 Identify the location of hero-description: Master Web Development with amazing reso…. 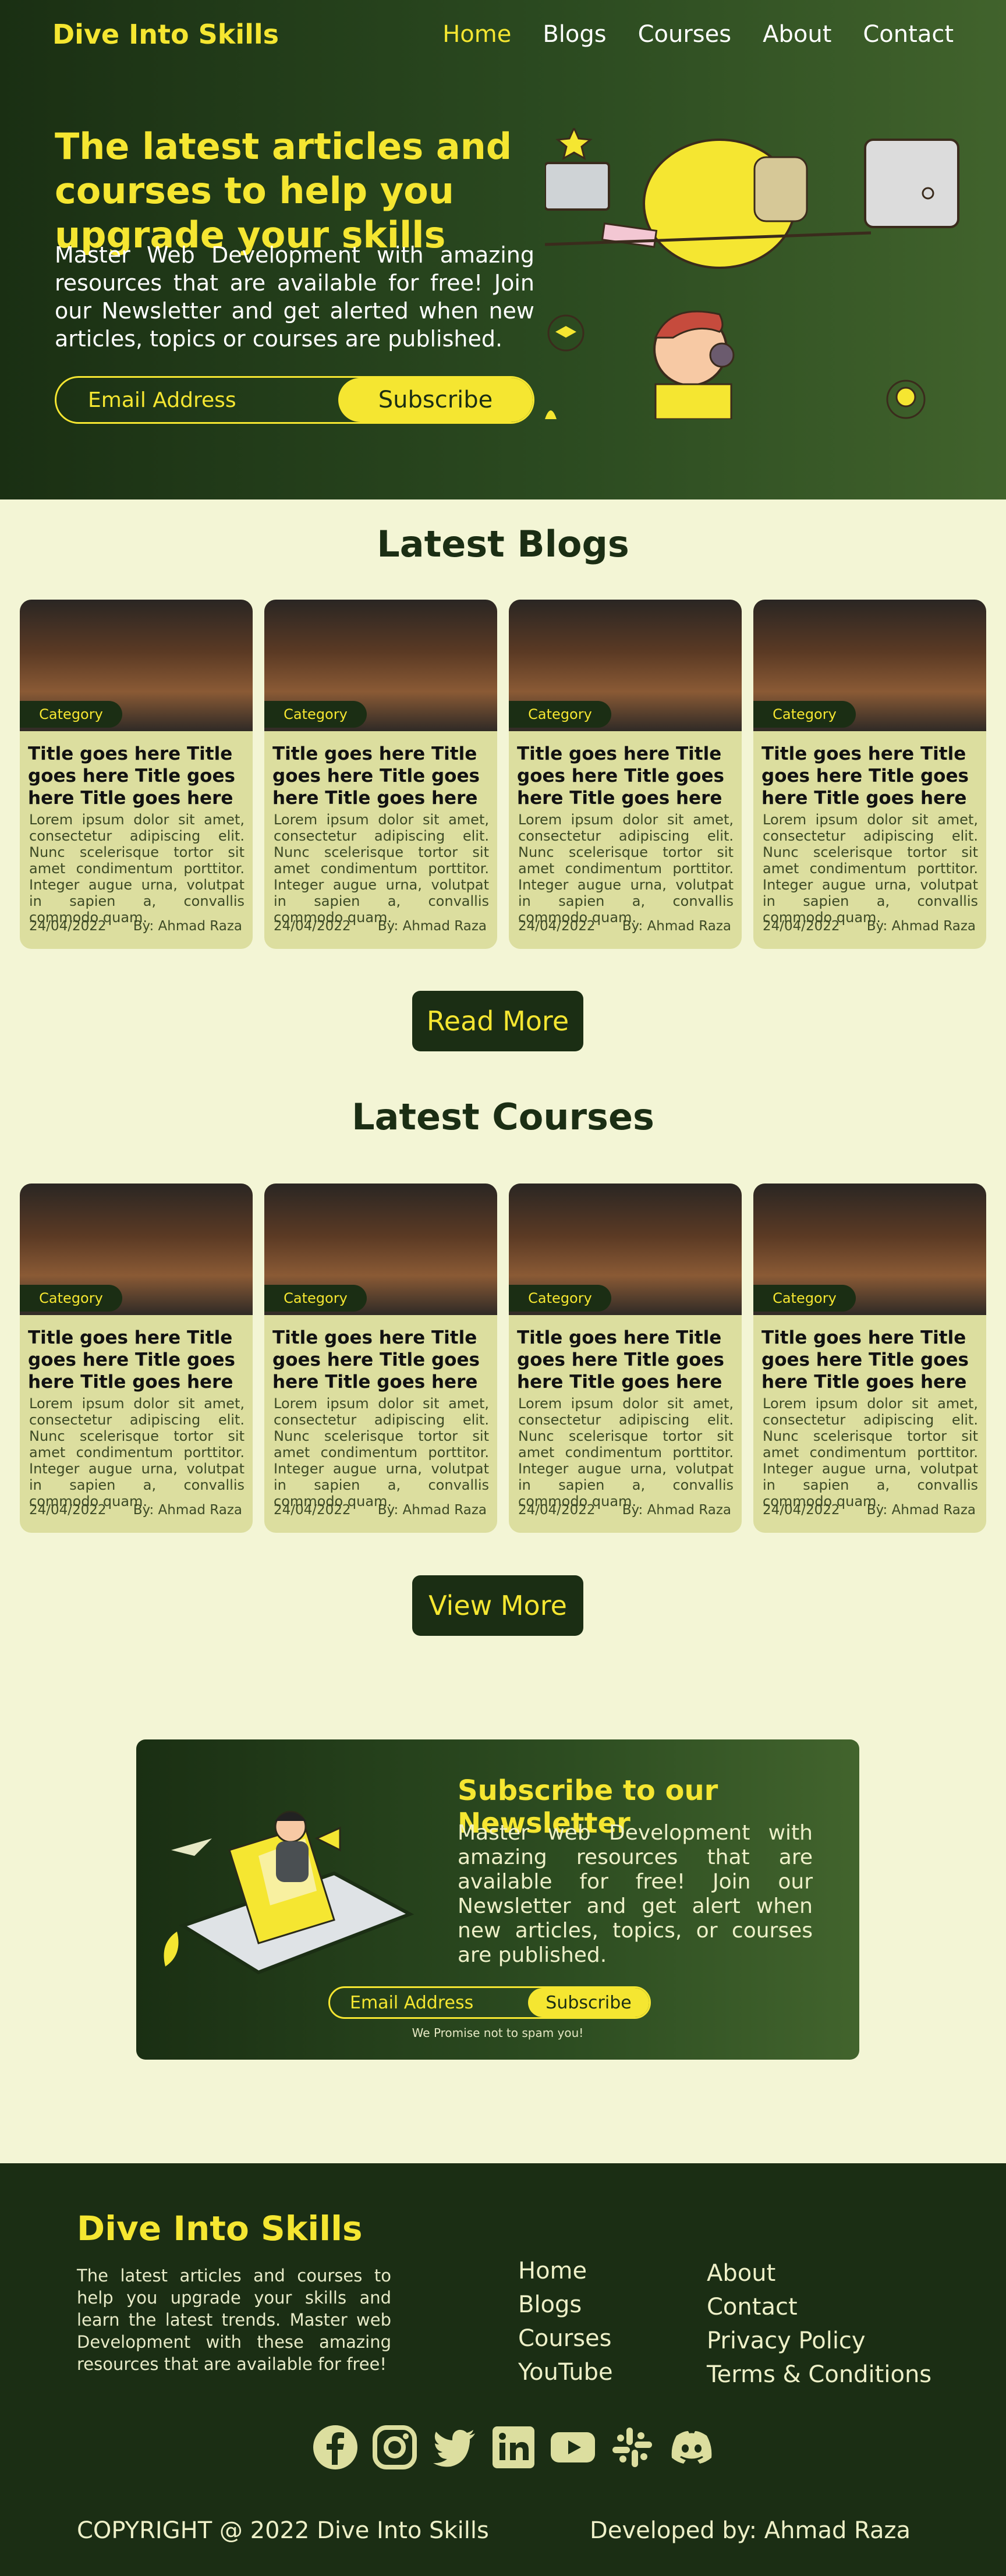
(294, 297).